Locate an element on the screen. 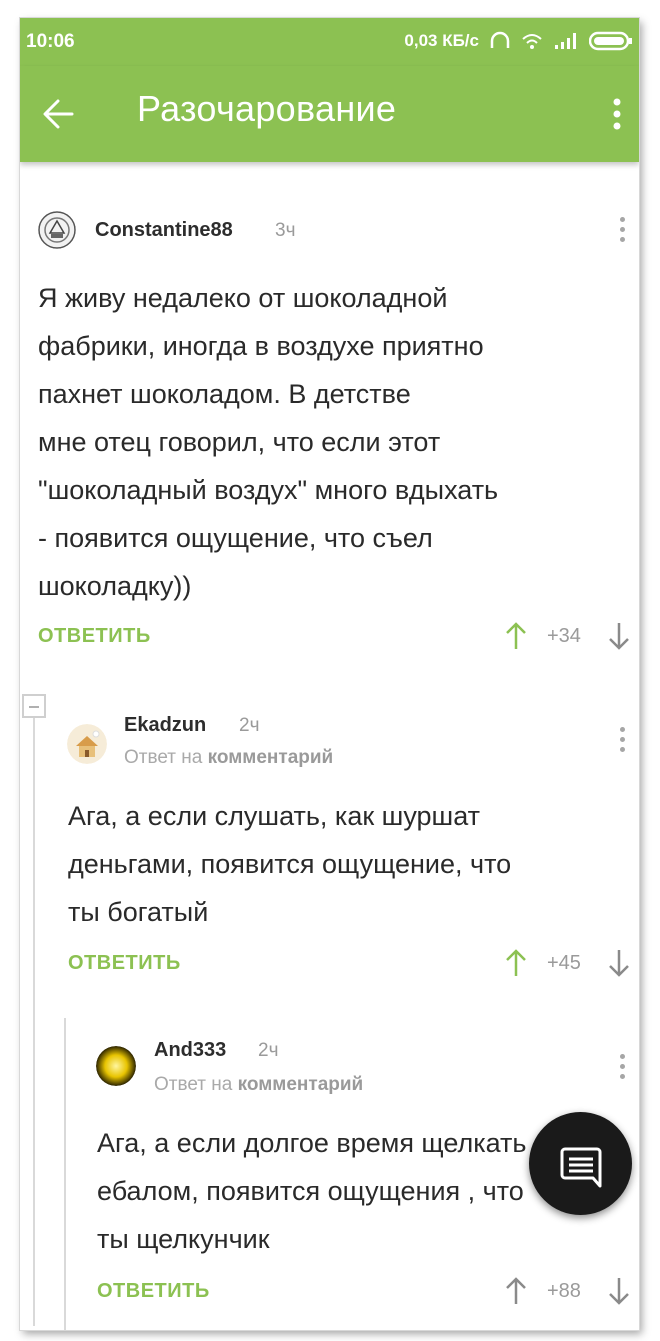  rating-value: +88 is located at coordinates (564, 1291).